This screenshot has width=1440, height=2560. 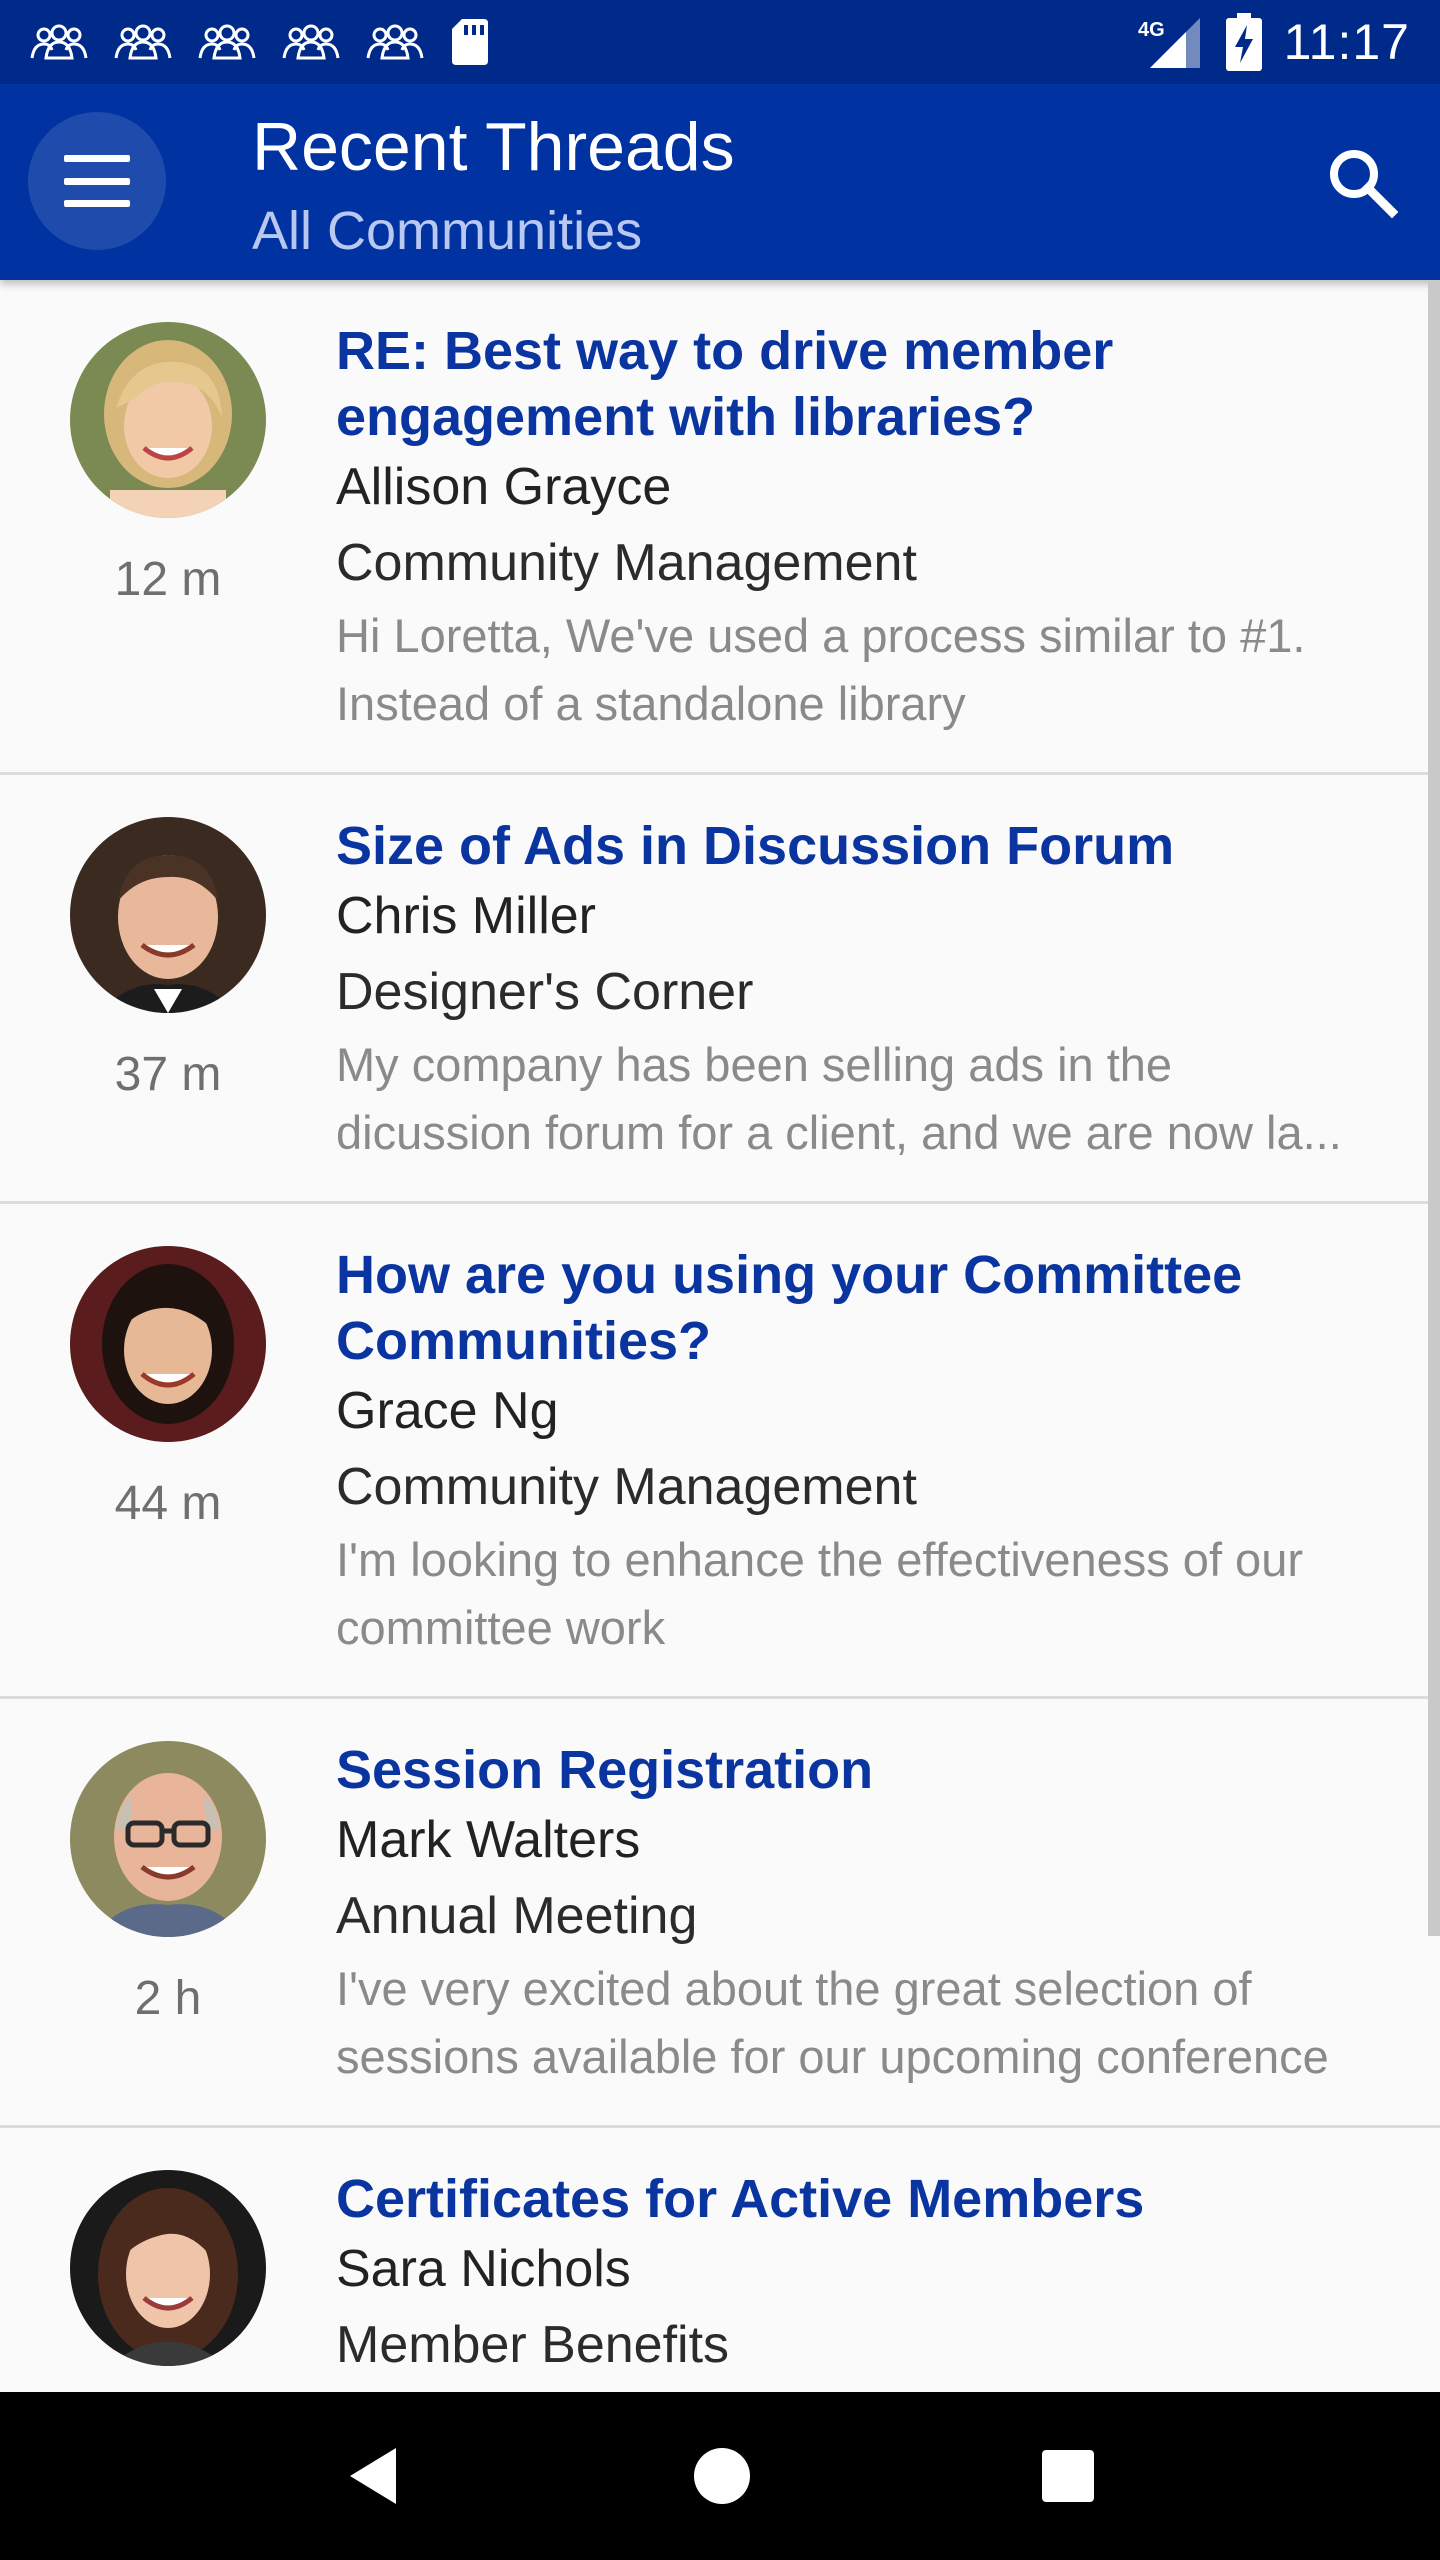 What do you see at coordinates (545, 992) in the screenshot?
I see `thread-community: Designer's Corner` at bounding box center [545, 992].